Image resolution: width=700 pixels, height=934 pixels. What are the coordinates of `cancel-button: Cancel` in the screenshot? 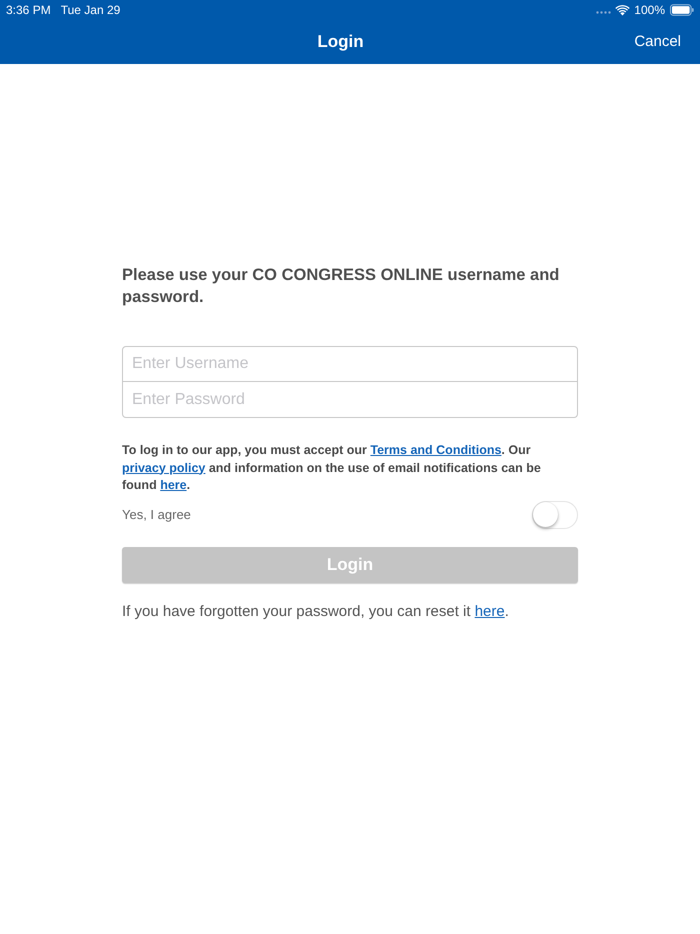 It's located at (658, 42).